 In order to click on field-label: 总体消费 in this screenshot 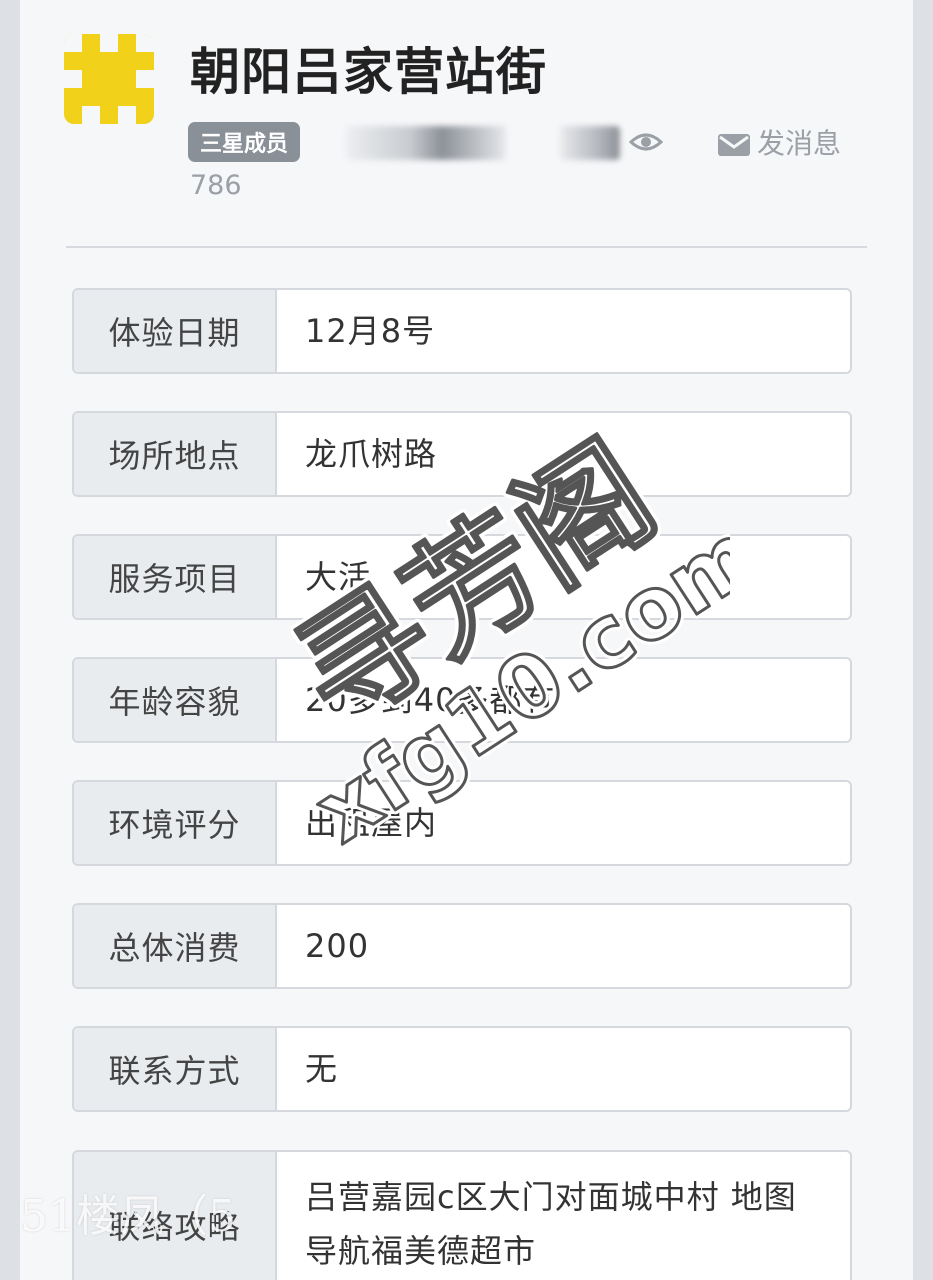, I will do `click(175, 946)`.